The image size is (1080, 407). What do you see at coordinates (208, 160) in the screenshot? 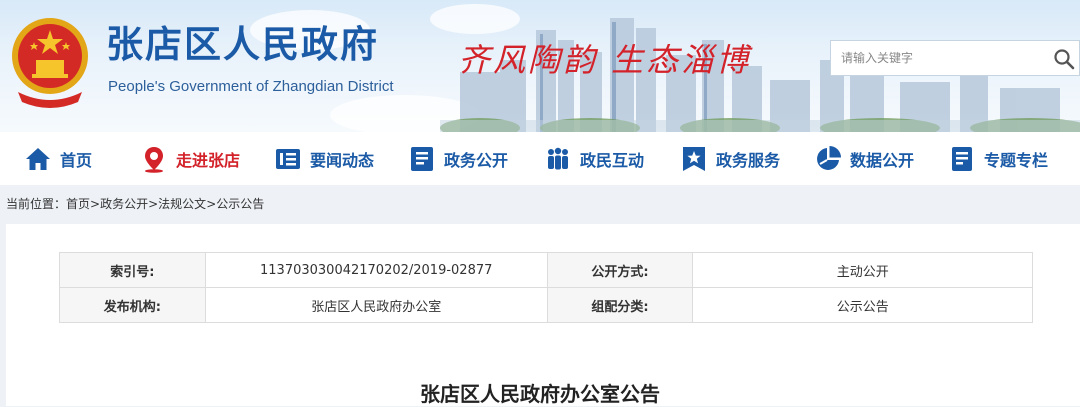
I see `nav-item-label: 走进张店` at bounding box center [208, 160].